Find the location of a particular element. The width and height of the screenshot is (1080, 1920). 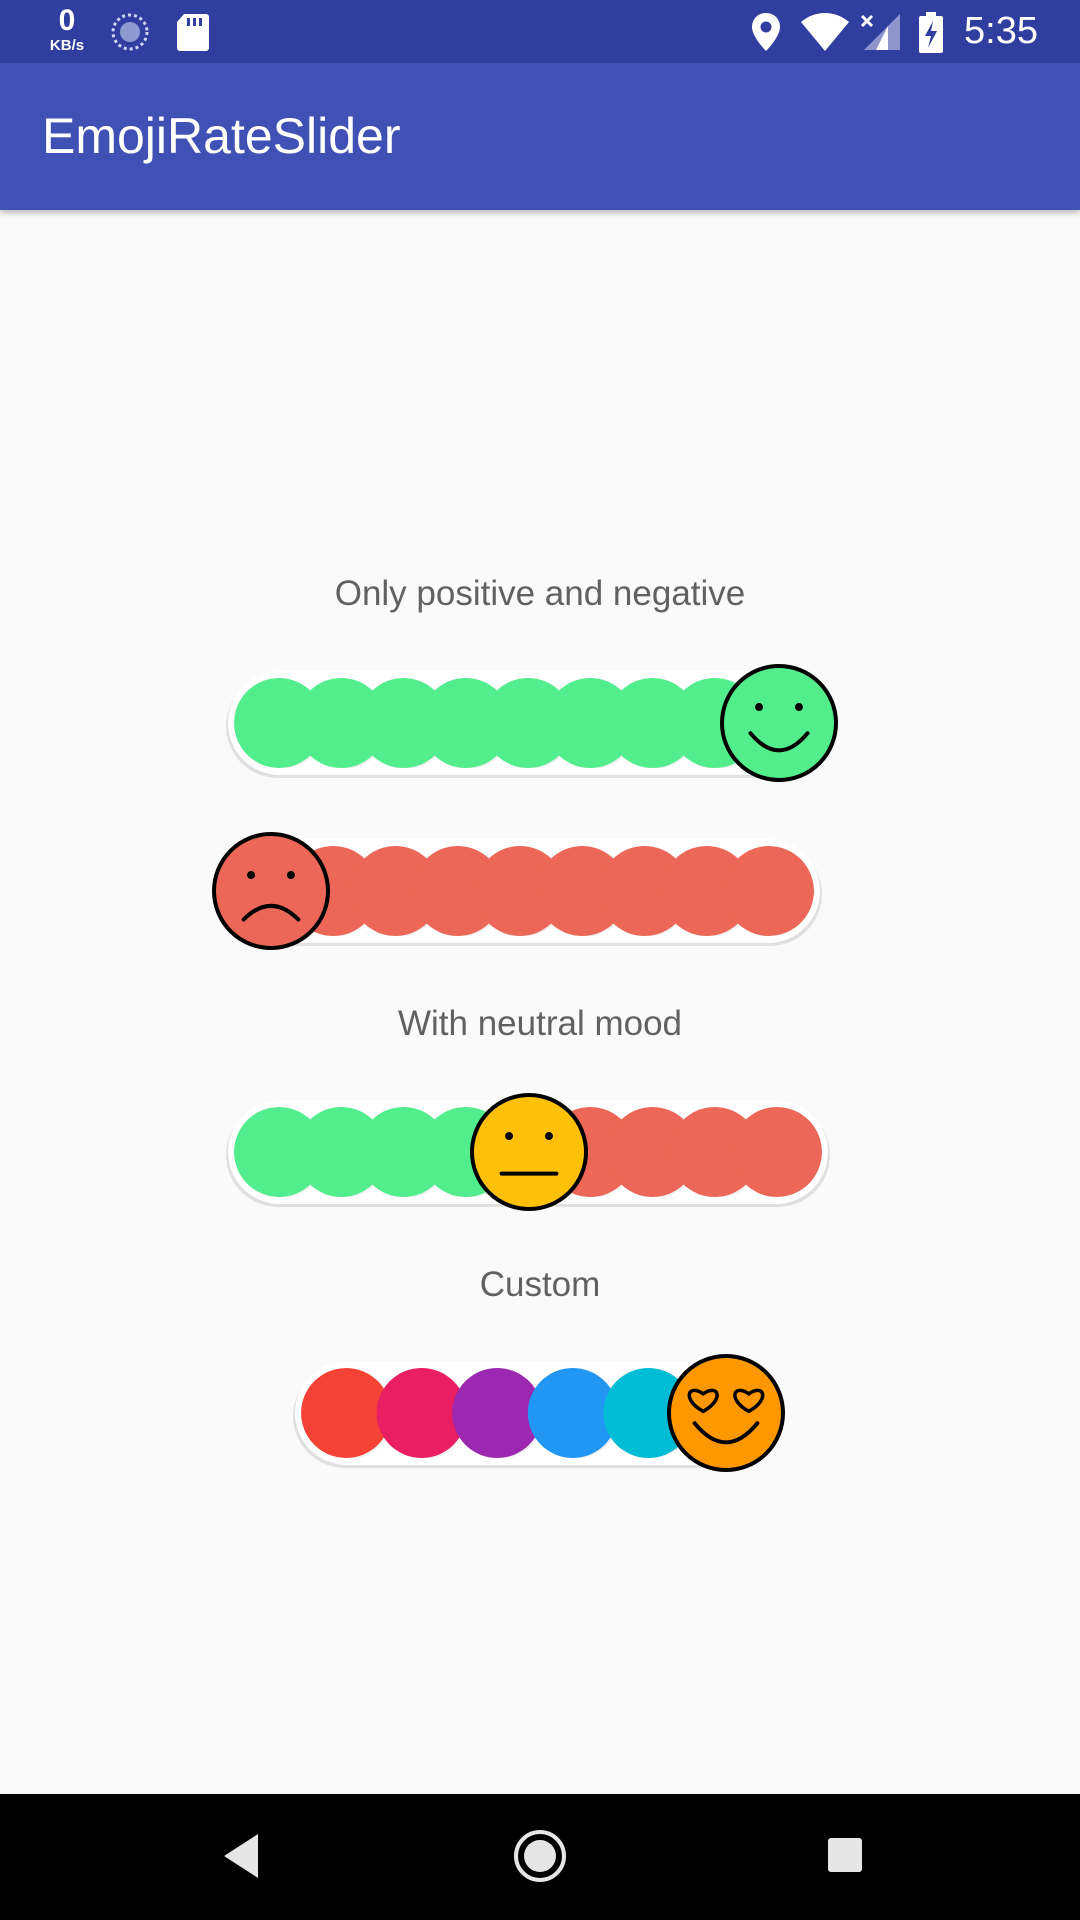

positive-slider is located at coordinates (528, 723).